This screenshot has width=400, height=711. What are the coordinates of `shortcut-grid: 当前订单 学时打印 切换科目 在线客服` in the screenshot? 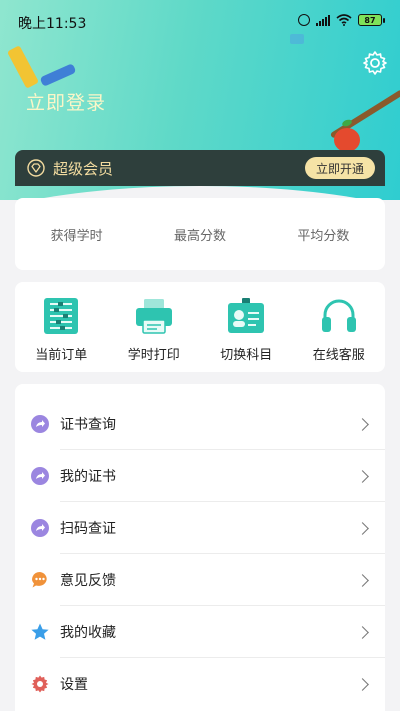 It's located at (200, 327).